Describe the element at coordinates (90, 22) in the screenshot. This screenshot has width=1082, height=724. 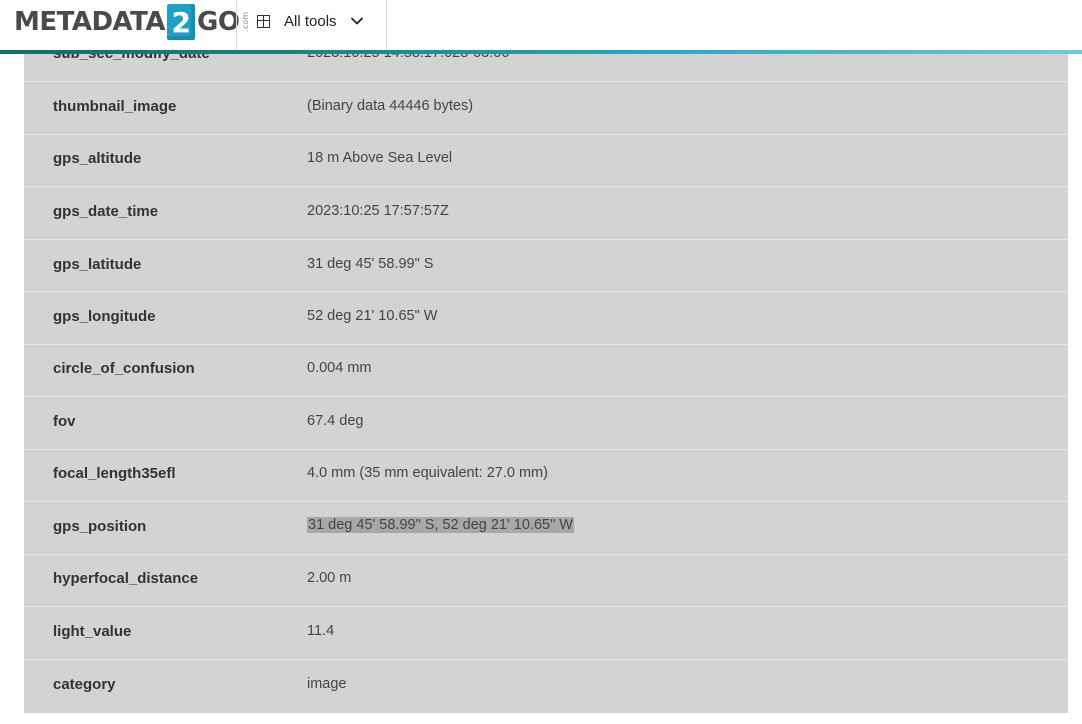
I see `logo-text-metadata: METADATA` at that location.